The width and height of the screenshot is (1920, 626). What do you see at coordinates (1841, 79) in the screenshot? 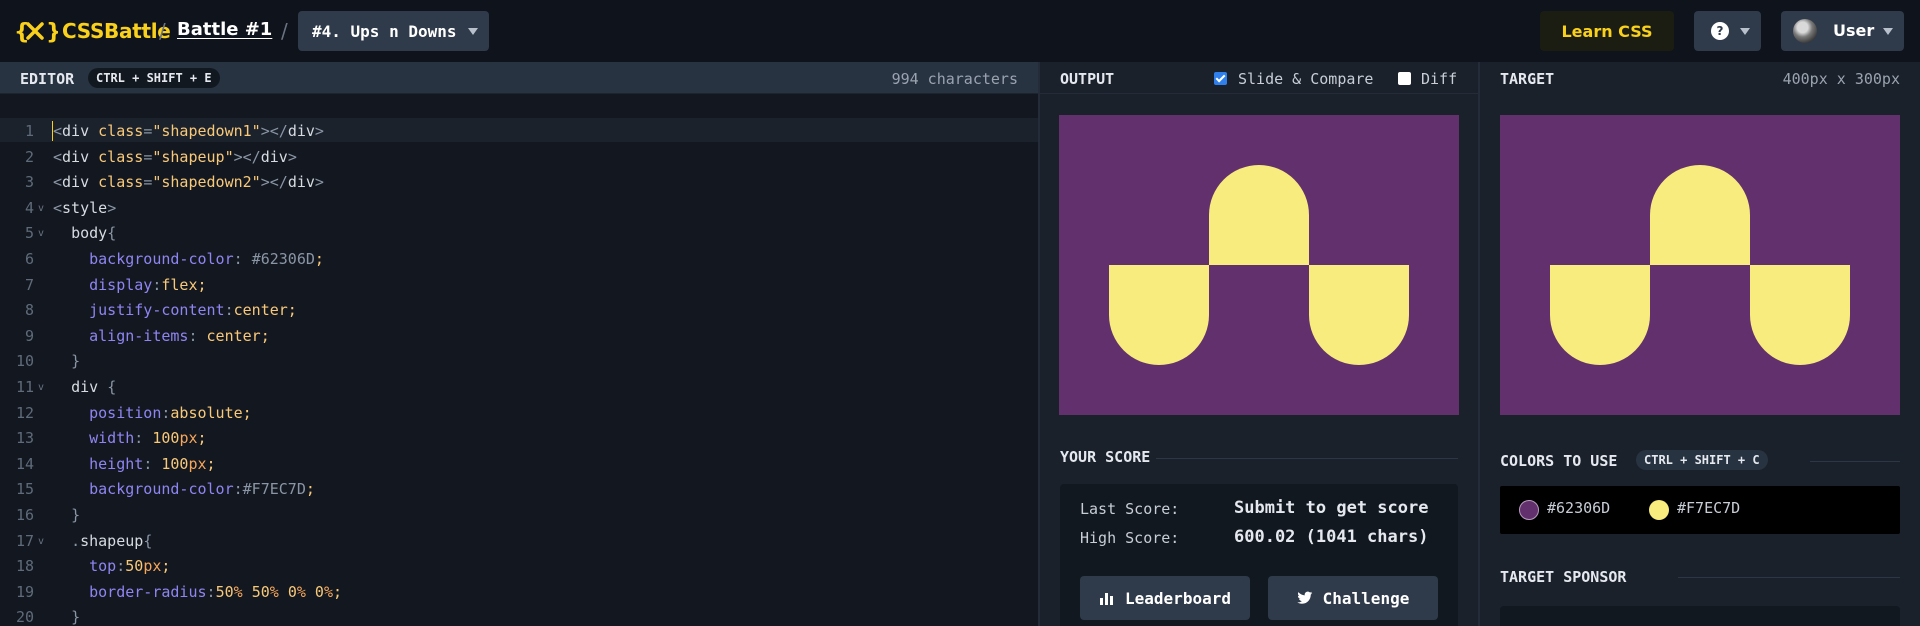
I see `target-size: 400px x 300px` at bounding box center [1841, 79].